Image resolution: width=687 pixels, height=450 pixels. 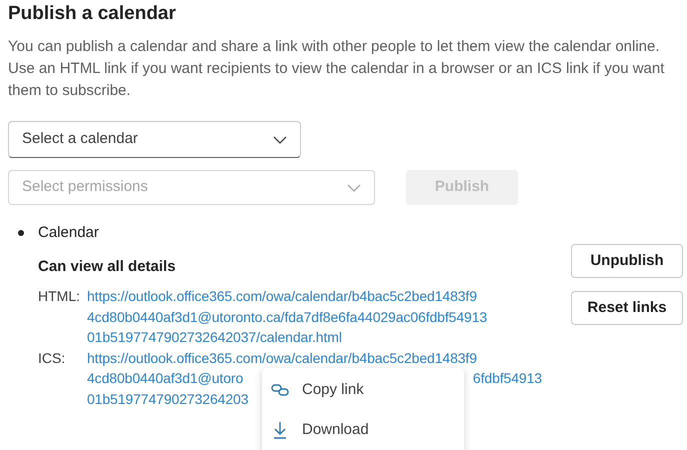 What do you see at coordinates (507, 378) in the screenshot?
I see `calendar-link: 6fdbf54913` at bounding box center [507, 378].